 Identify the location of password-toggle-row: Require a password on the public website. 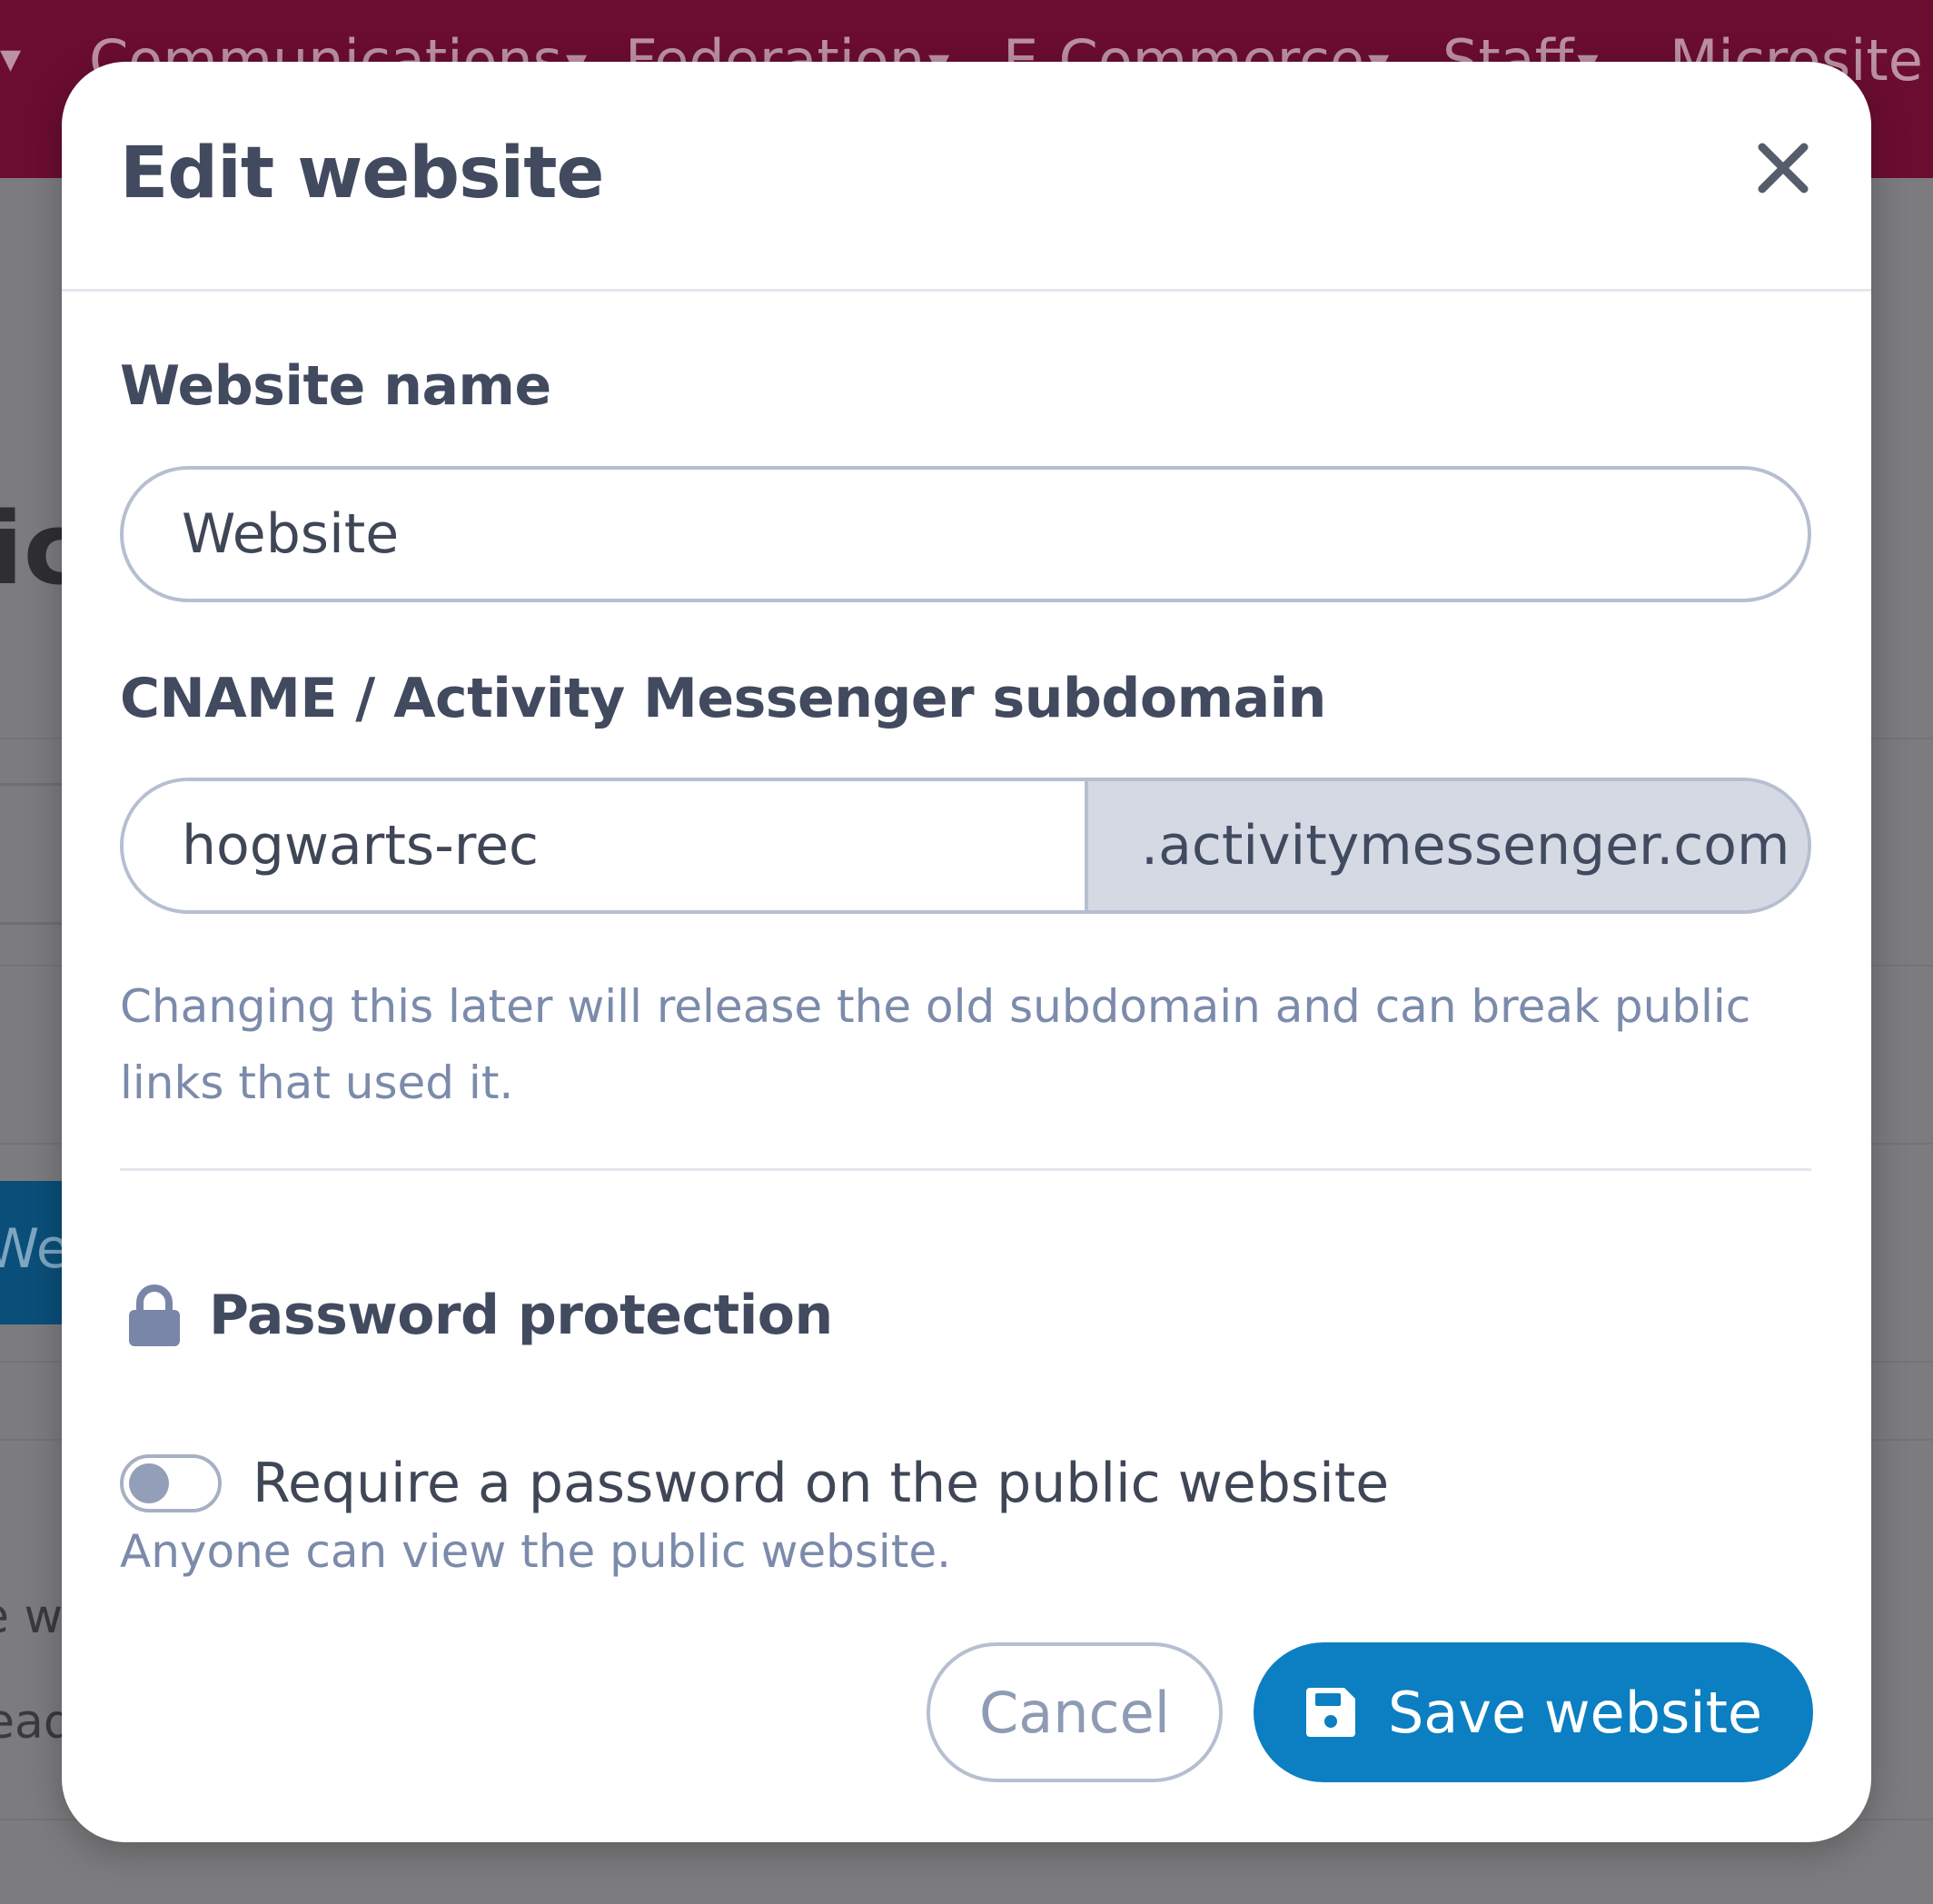
(754, 1483).